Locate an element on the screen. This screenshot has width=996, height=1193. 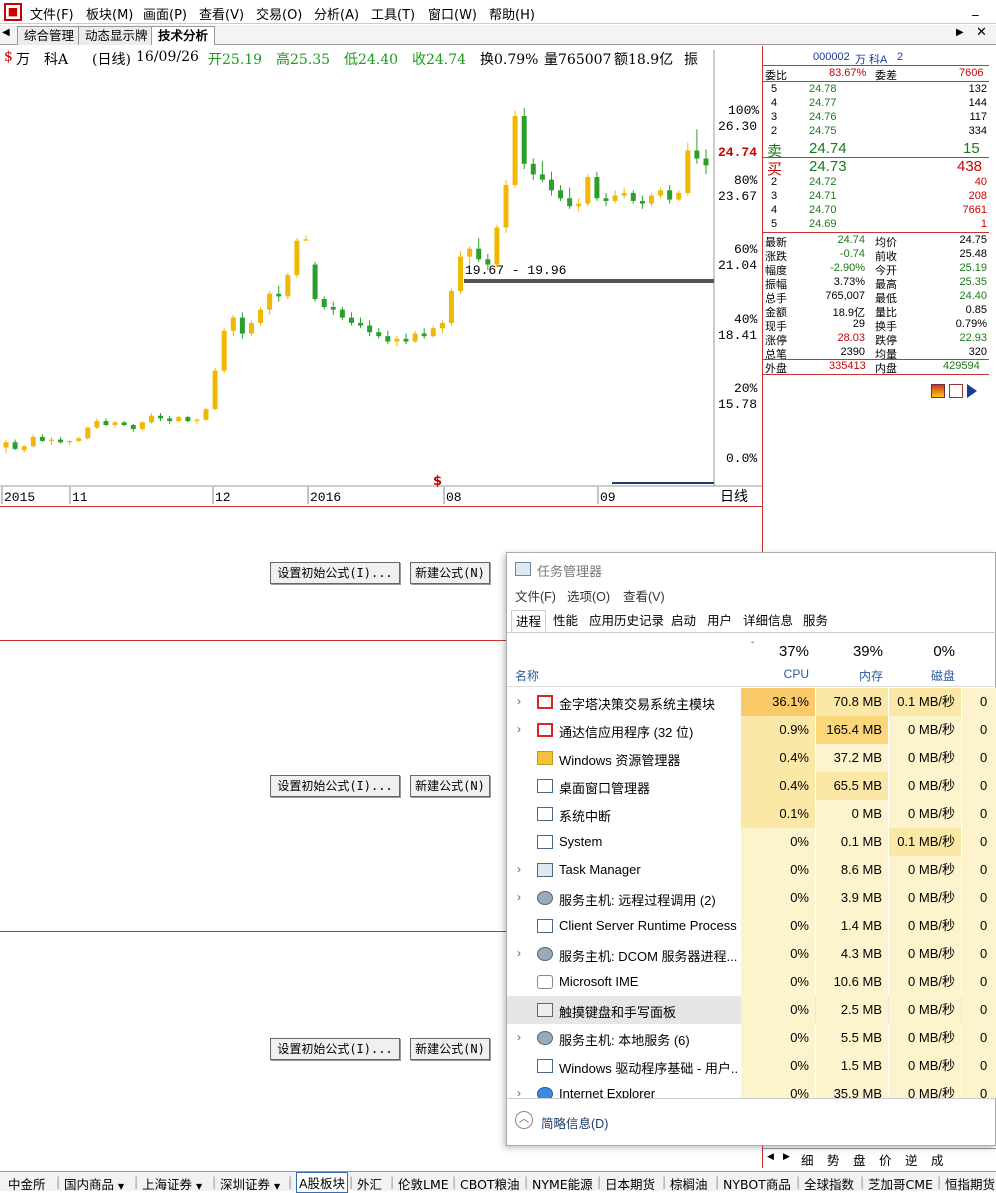
tab-overview: 综合管理 is located at coordinates (49, 35).